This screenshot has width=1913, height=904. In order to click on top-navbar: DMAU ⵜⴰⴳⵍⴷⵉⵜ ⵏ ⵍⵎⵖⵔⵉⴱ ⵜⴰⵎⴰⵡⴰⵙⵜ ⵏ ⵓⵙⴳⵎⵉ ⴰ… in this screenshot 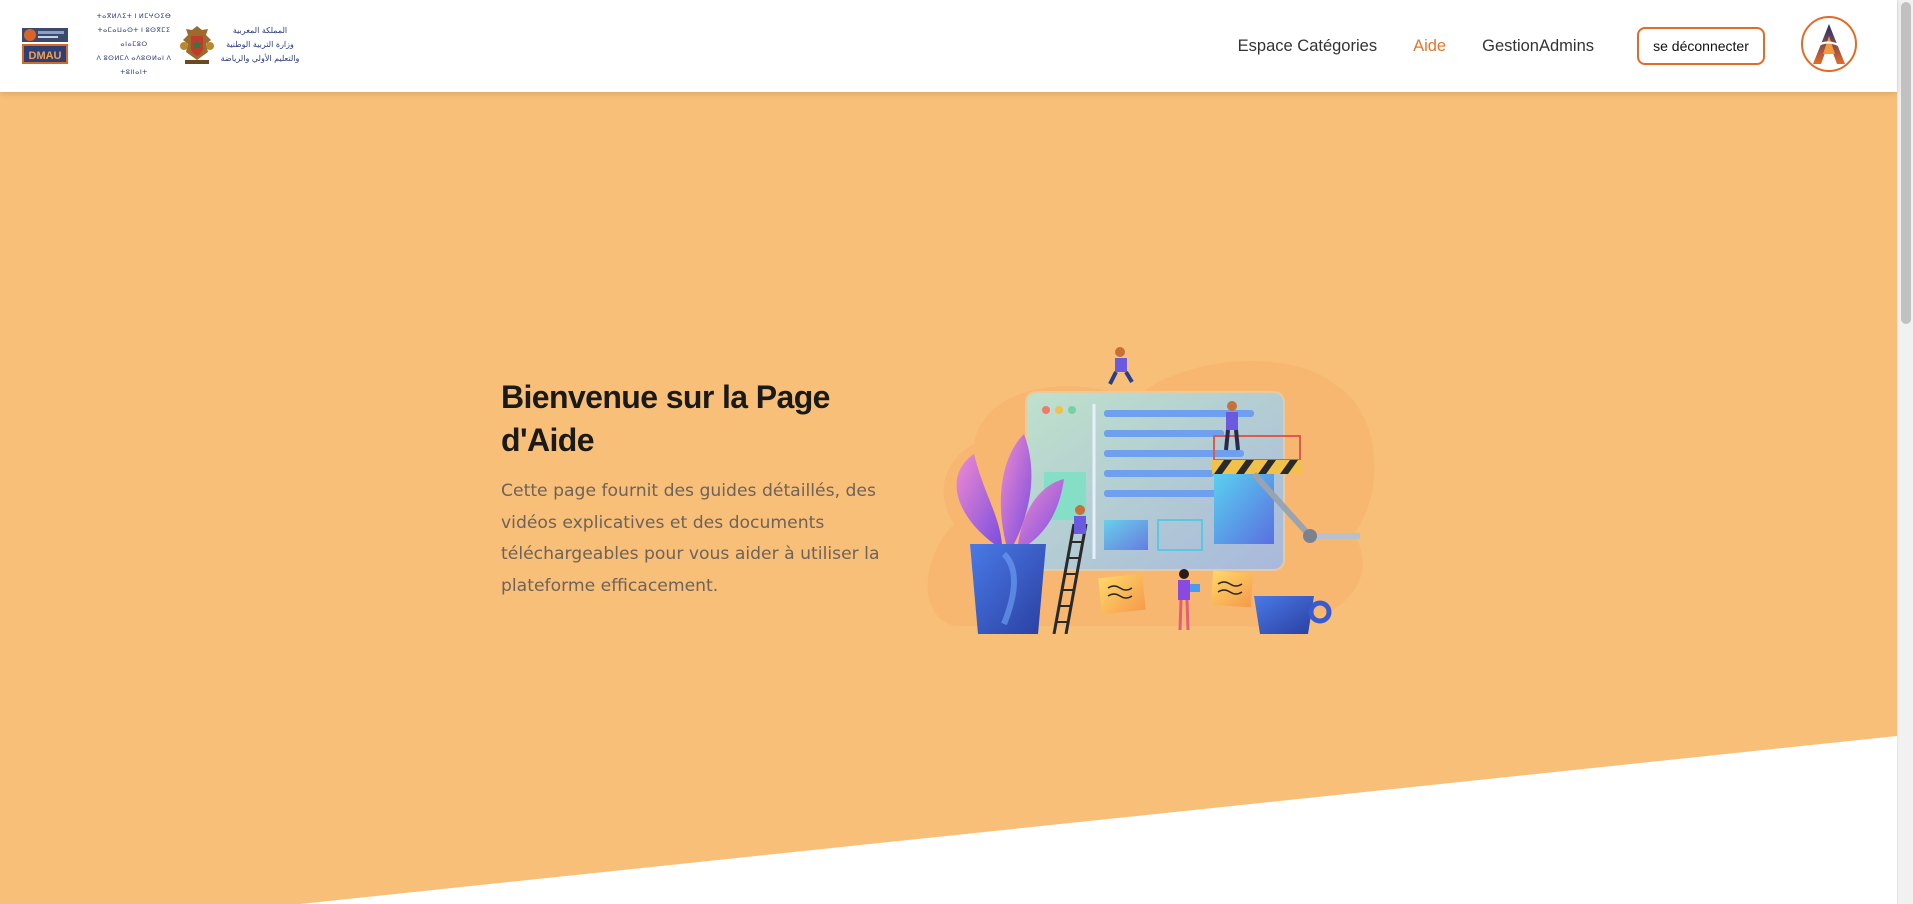, I will do `click(948, 46)`.